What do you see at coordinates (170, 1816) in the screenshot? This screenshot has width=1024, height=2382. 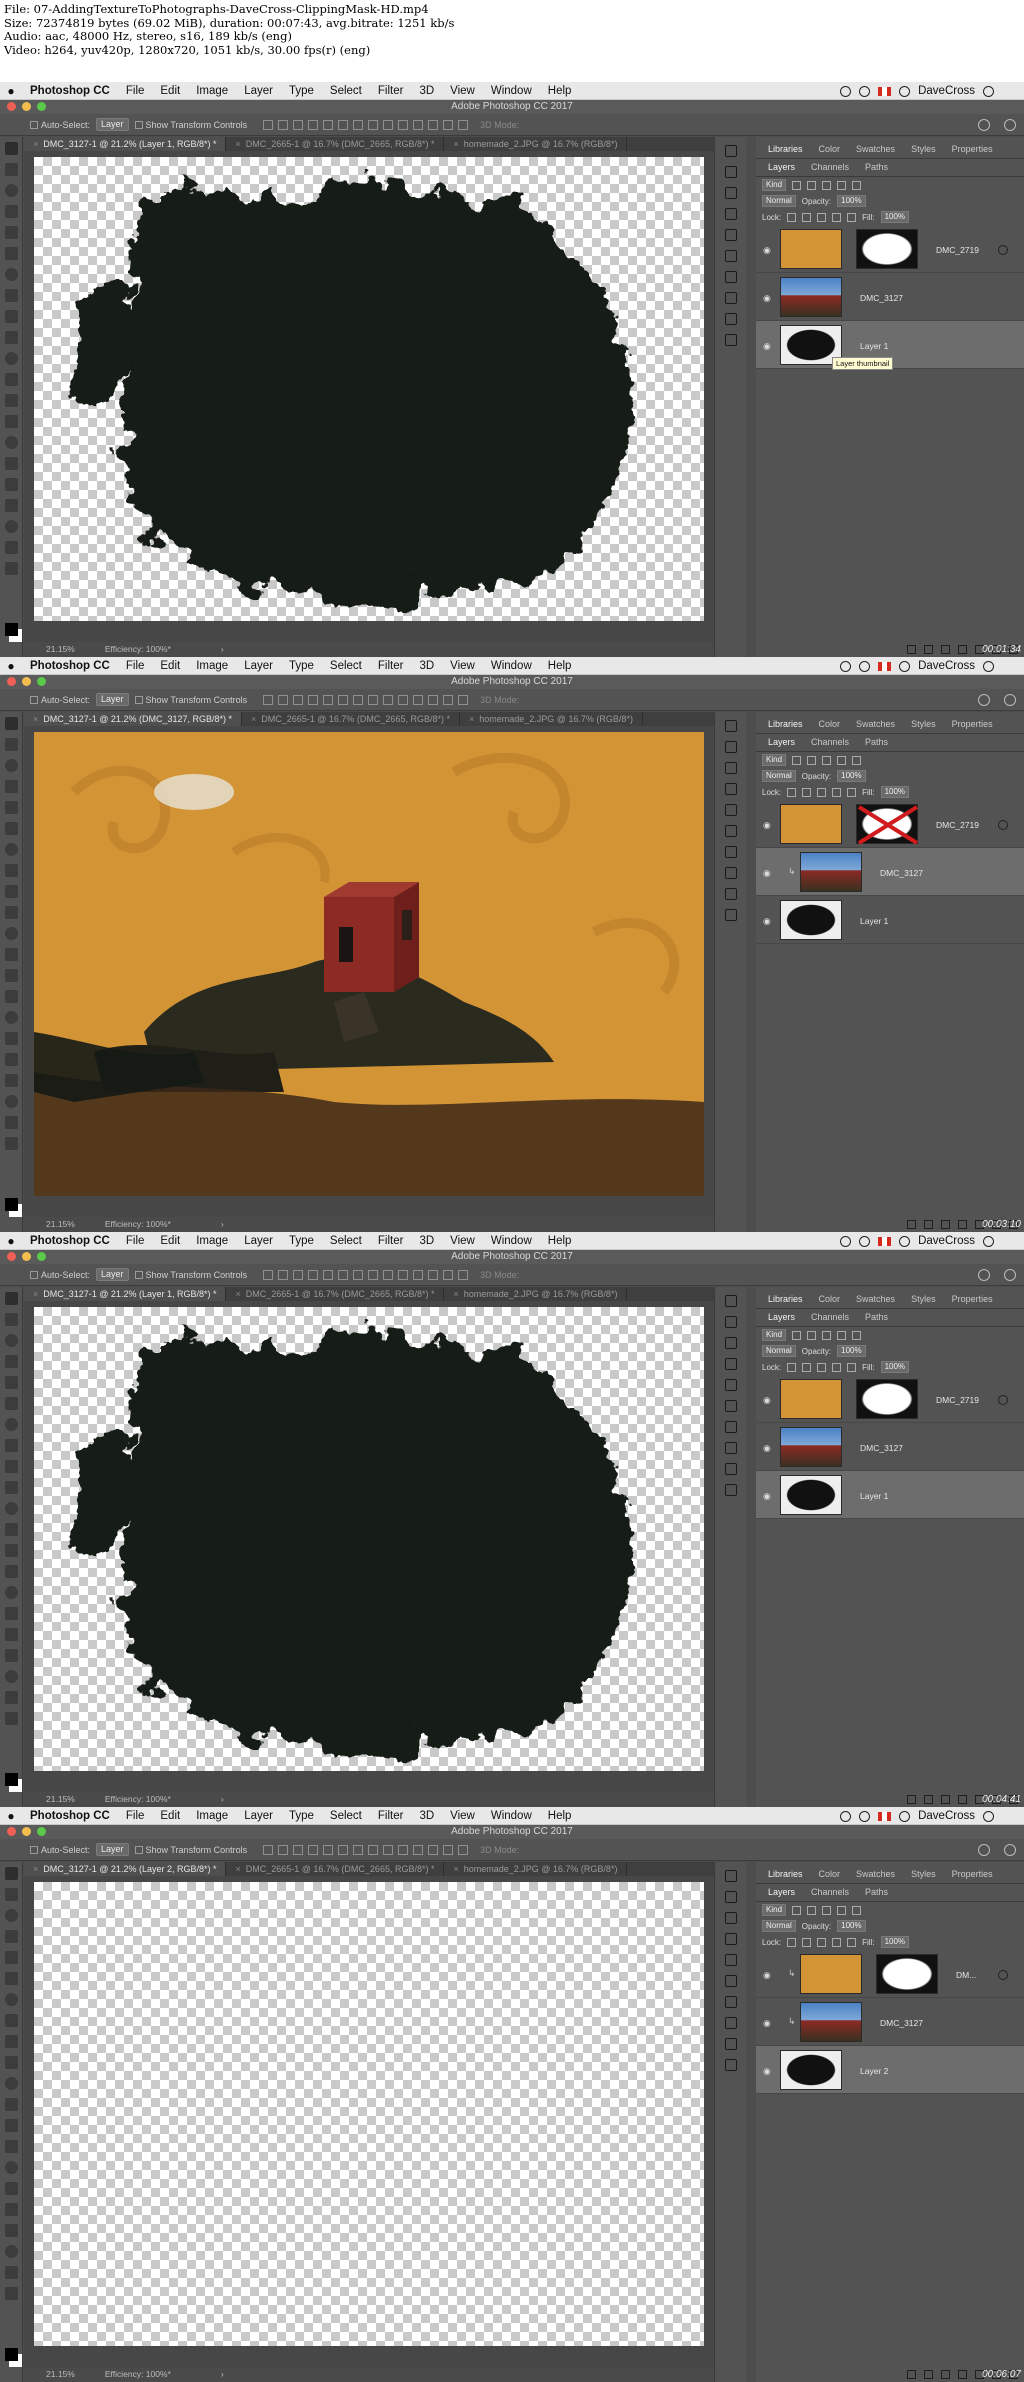 I see `menu-item: Edit` at bounding box center [170, 1816].